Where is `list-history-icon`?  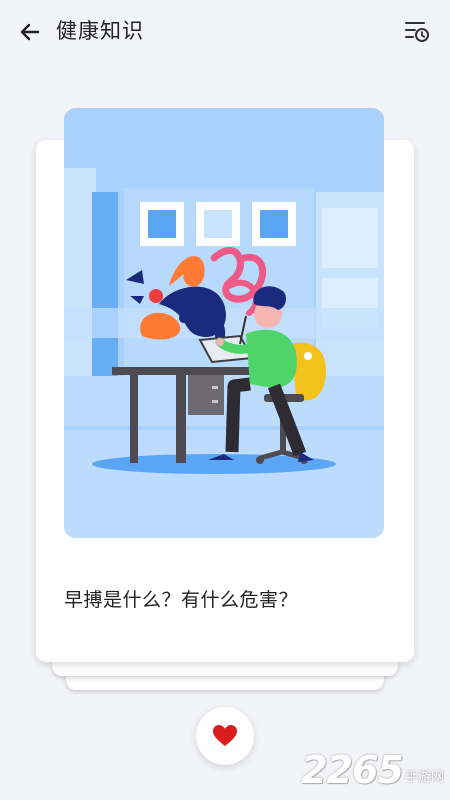
list-history-icon is located at coordinates (417, 32).